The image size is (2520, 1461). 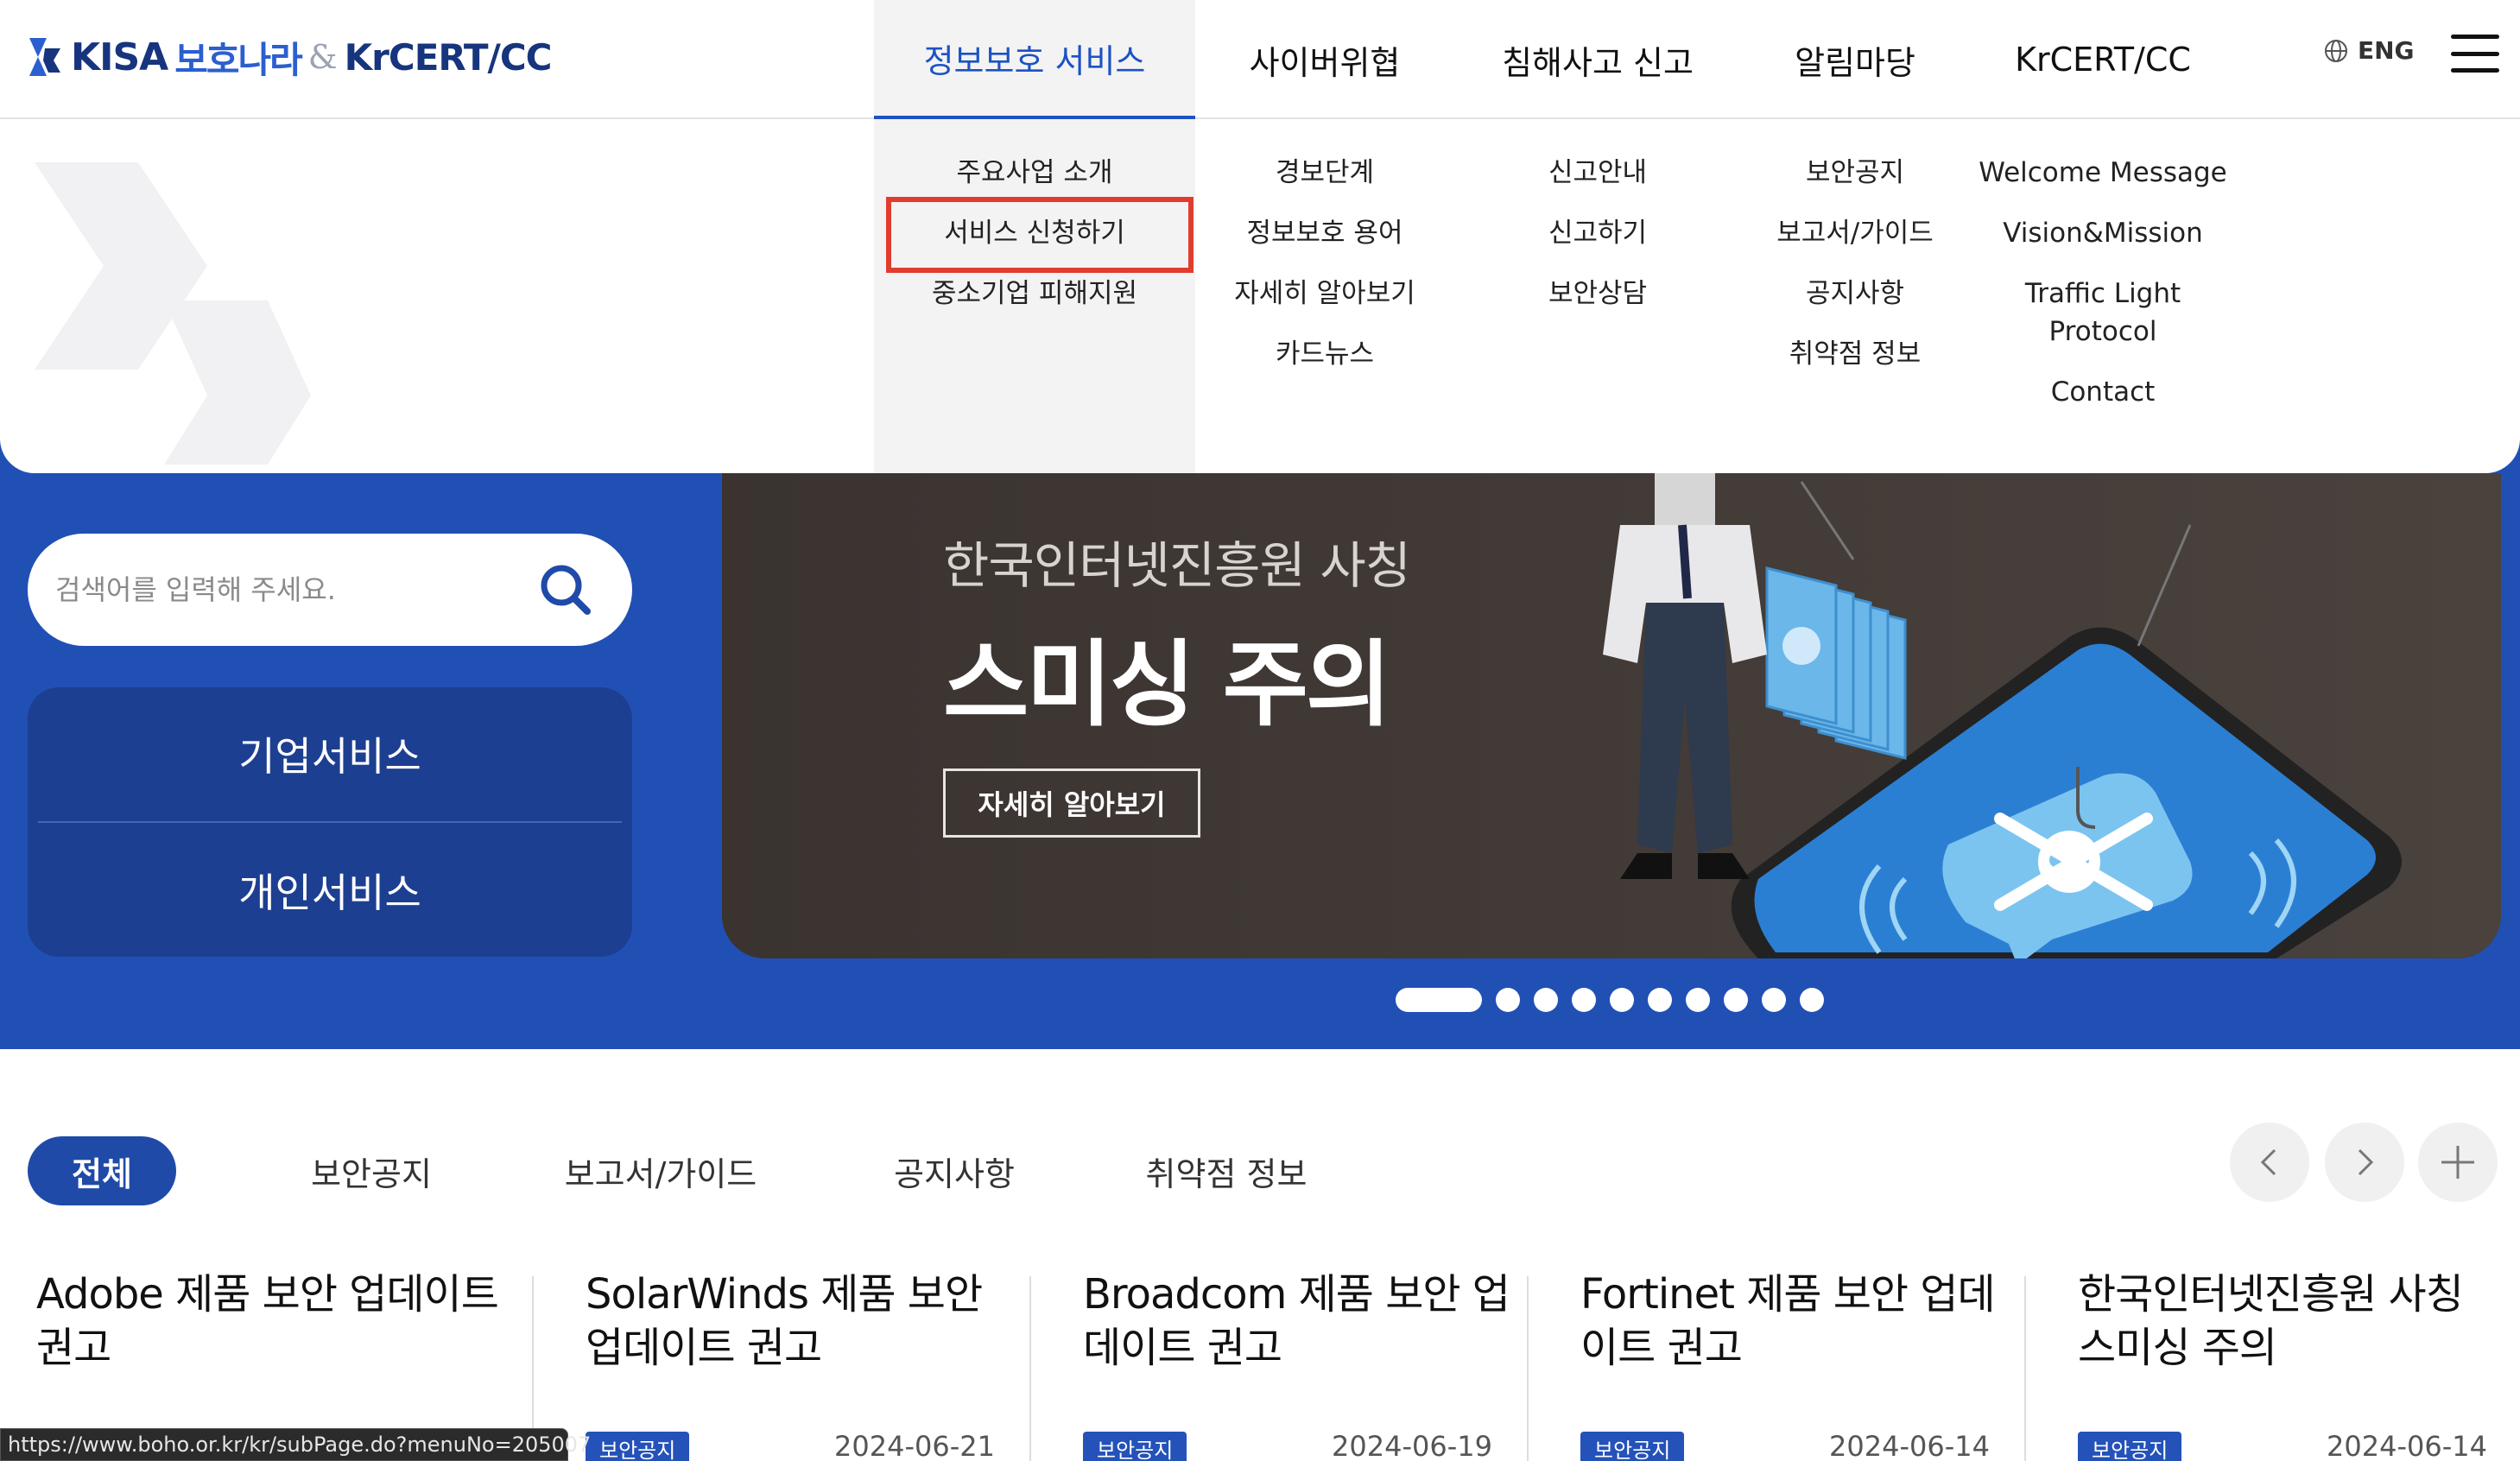 What do you see at coordinates (1855, 233) in the screenshot?
I see `menu-item-reports-guides: 보고서/가이드` at bounding box center [1855, 233].